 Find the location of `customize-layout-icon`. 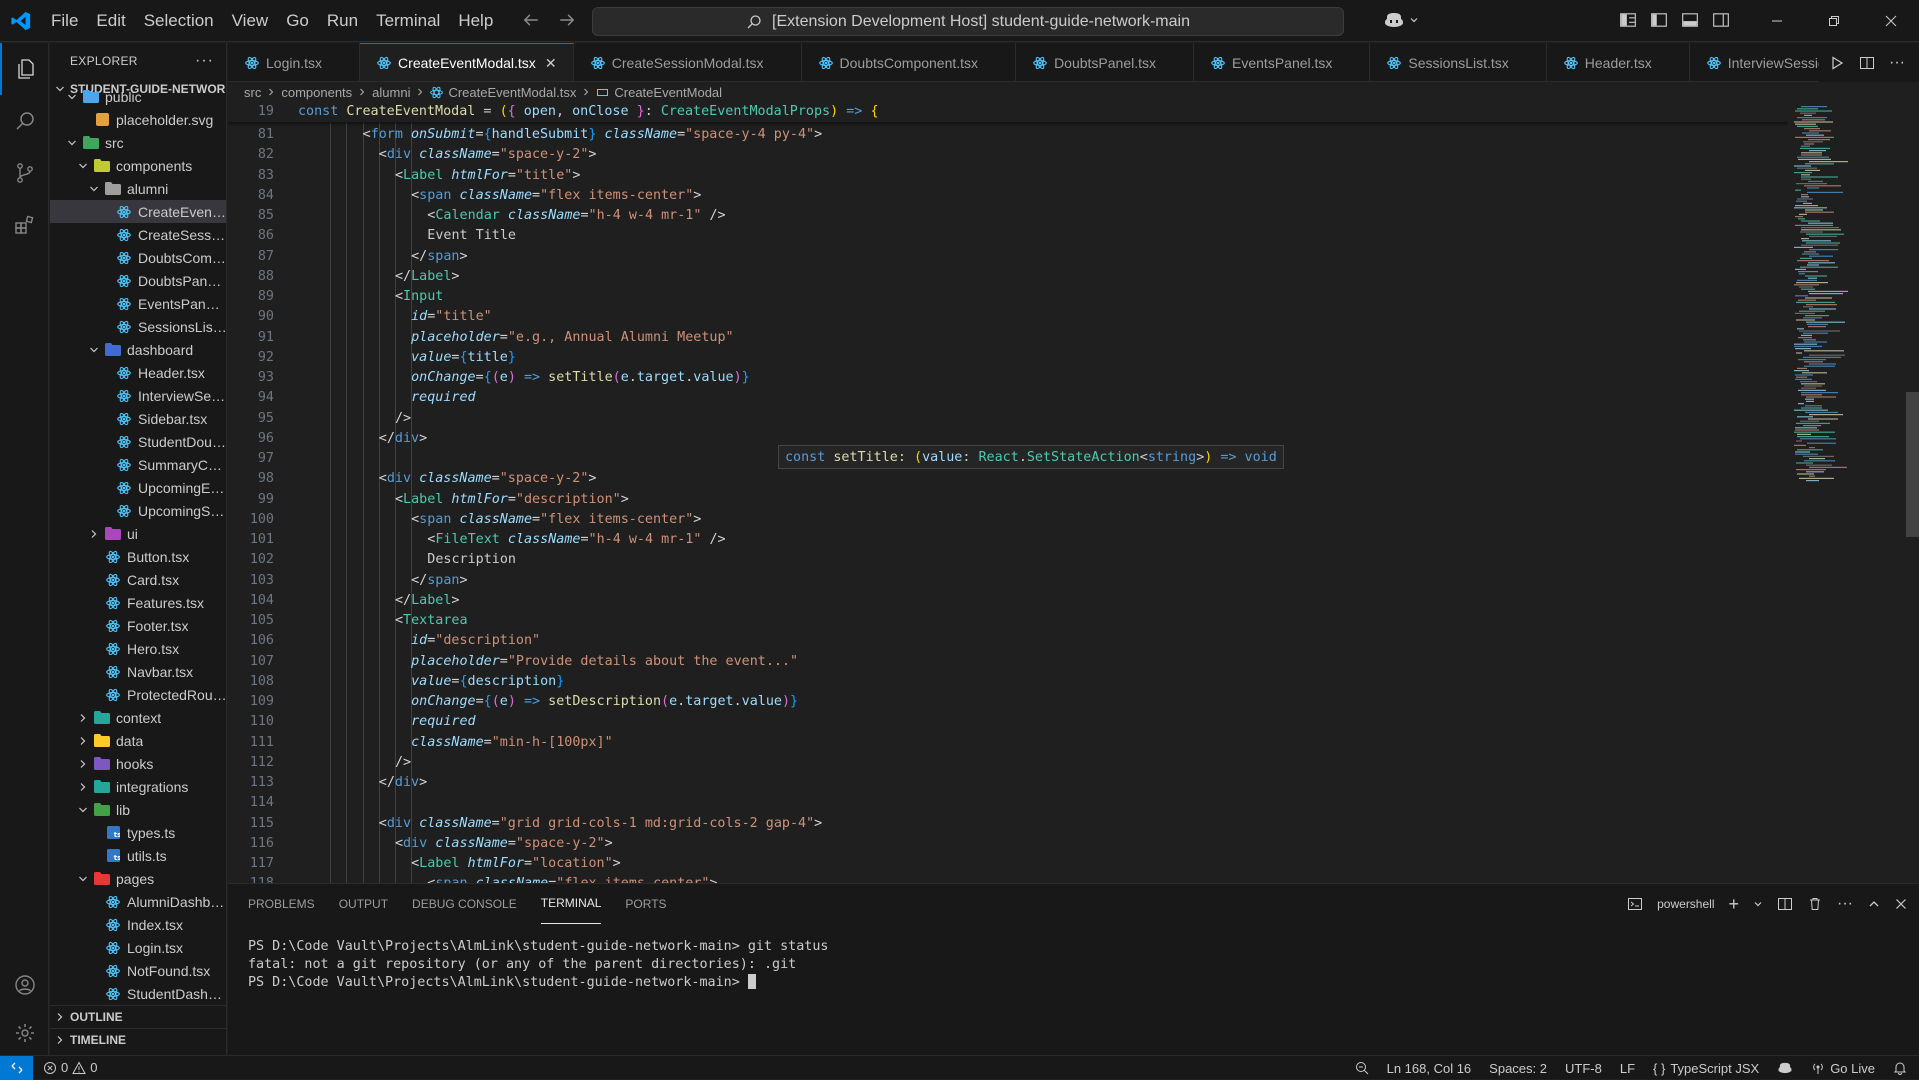

customize-layout-icon is located at coordinates (1628, 20).